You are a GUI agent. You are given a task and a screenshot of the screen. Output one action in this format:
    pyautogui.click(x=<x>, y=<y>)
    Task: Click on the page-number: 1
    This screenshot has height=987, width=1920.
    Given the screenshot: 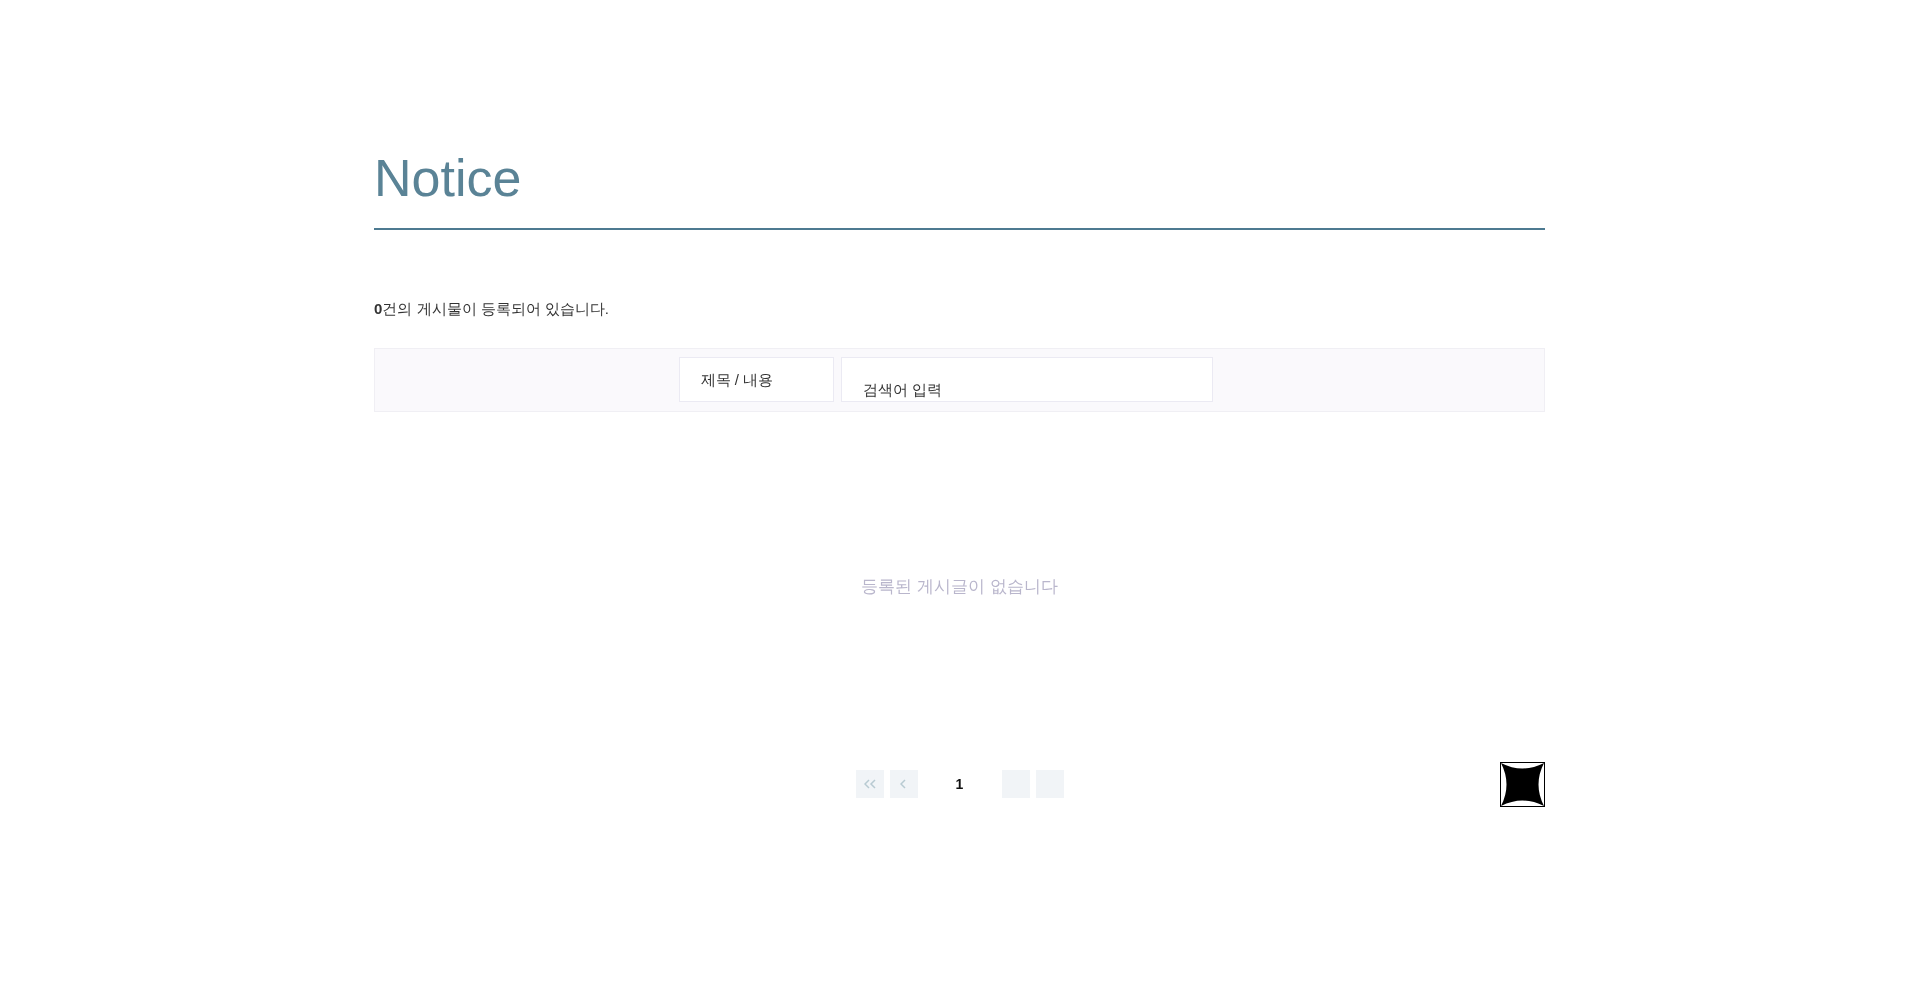 What is the action you would take?
    pyautogui.click(x=959, y=784)
    